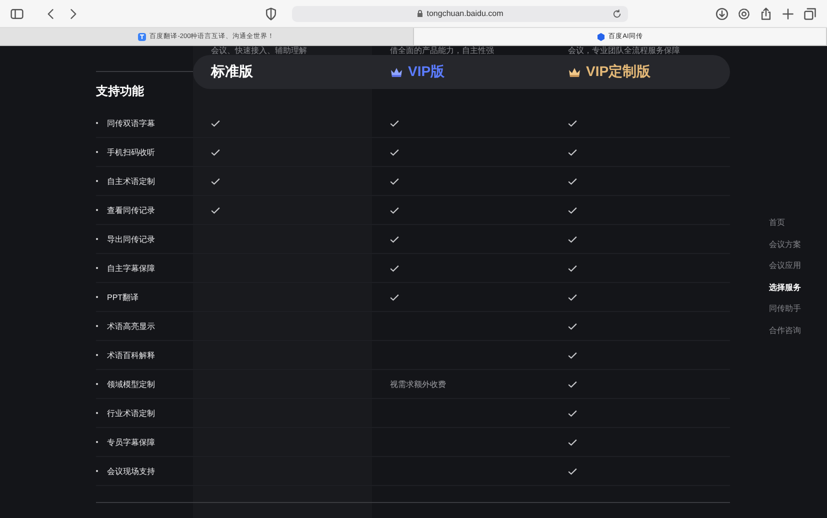  Describe the element at coordinates (426, 72) in the screenshot. I see `plan-title: VIP版` at that location.